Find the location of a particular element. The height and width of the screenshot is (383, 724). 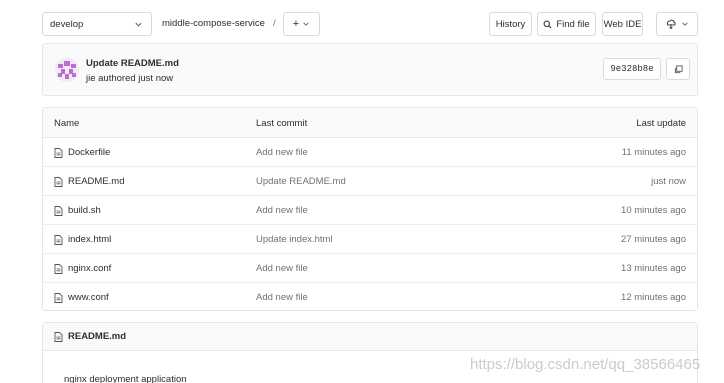

commit-sha-label: 9e328b8e is located at coordinates (632, 69).